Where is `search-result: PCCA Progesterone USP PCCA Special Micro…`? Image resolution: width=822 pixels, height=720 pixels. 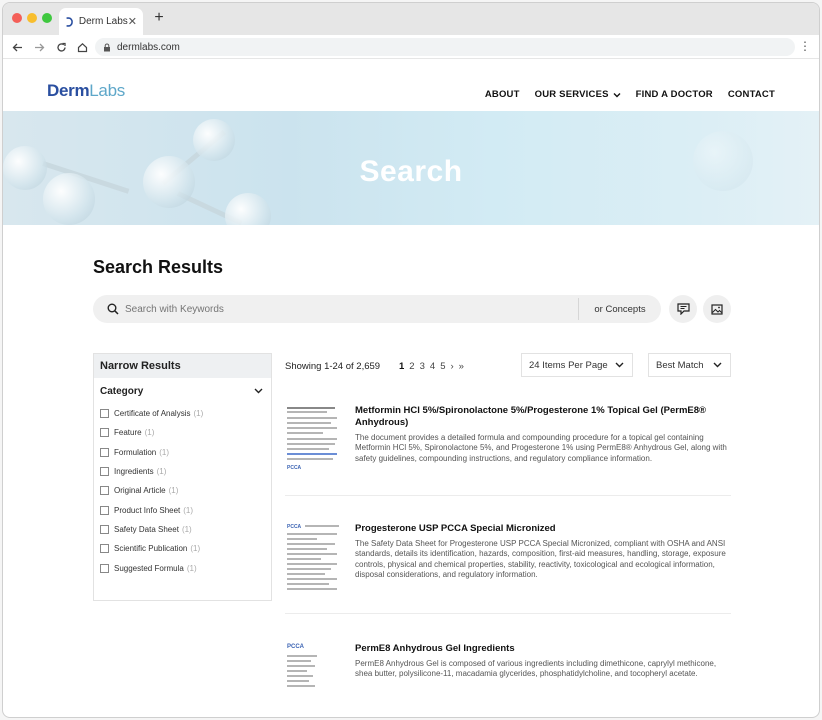
search-result: PCCA Progesterone USP PCCA Special Micro… is located at coordinates (508, 563).